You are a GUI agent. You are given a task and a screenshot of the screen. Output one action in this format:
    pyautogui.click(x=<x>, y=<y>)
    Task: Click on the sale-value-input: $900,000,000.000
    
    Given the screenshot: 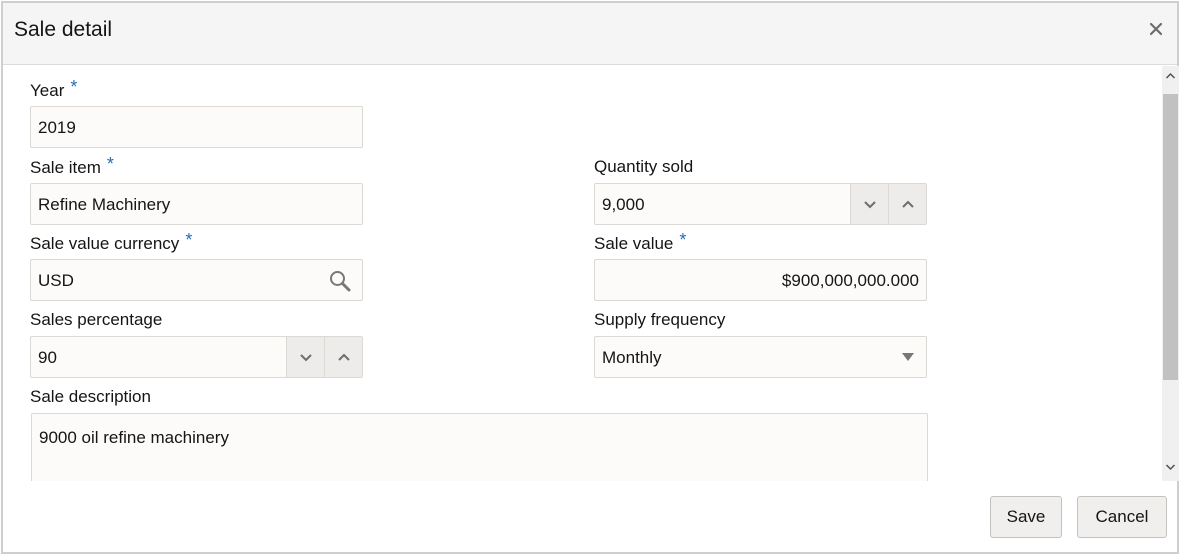 What is the action you would take?
    pyautogui.click(x=760, y=280)
    